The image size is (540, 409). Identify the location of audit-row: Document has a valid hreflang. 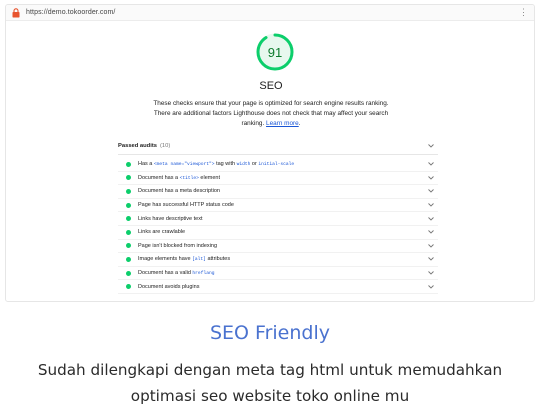
(278, 274).